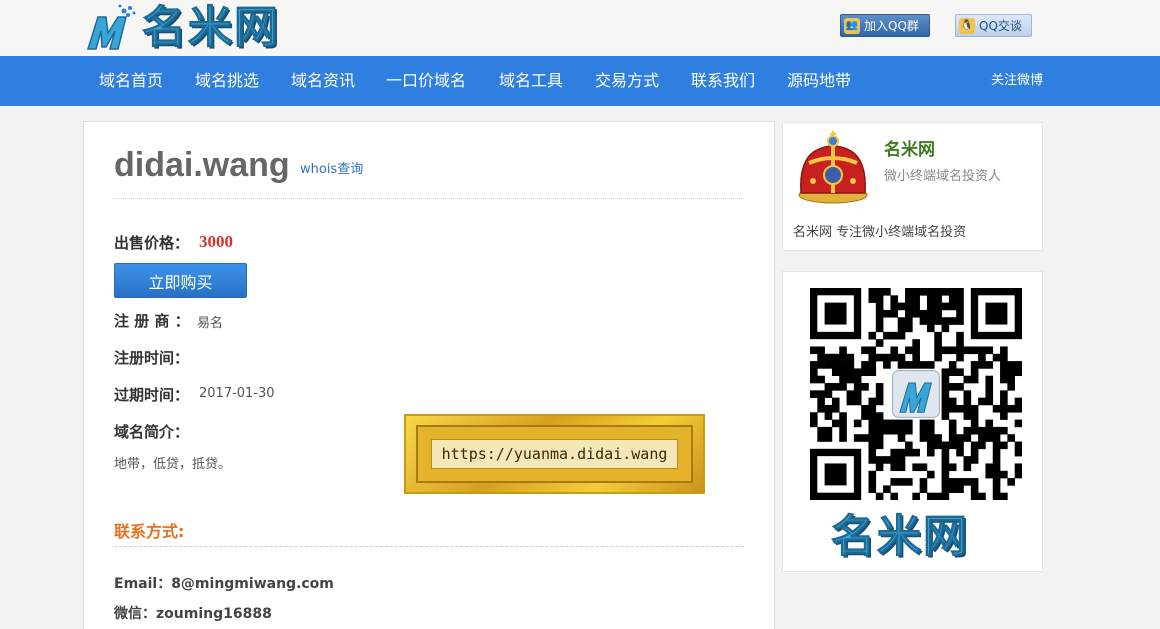  What do you see at coordinates (531, 81) in the screenshot?
I see `nav-item-tools: 域名工具` at bounding box center [531, 81].